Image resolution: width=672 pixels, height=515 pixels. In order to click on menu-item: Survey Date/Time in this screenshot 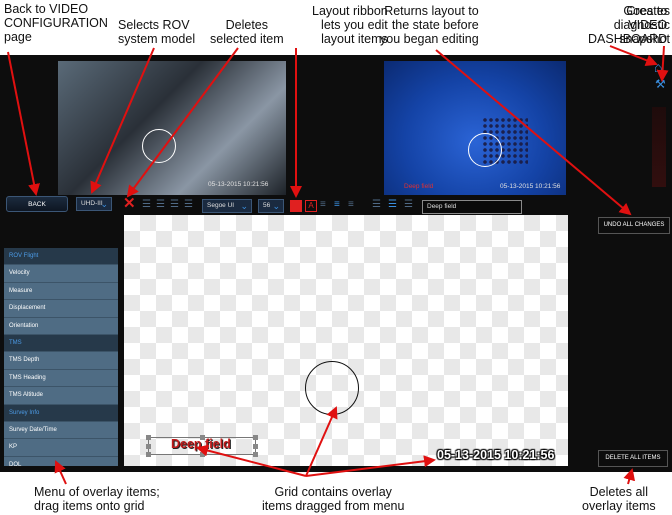, I will do `click(61, 430)`.